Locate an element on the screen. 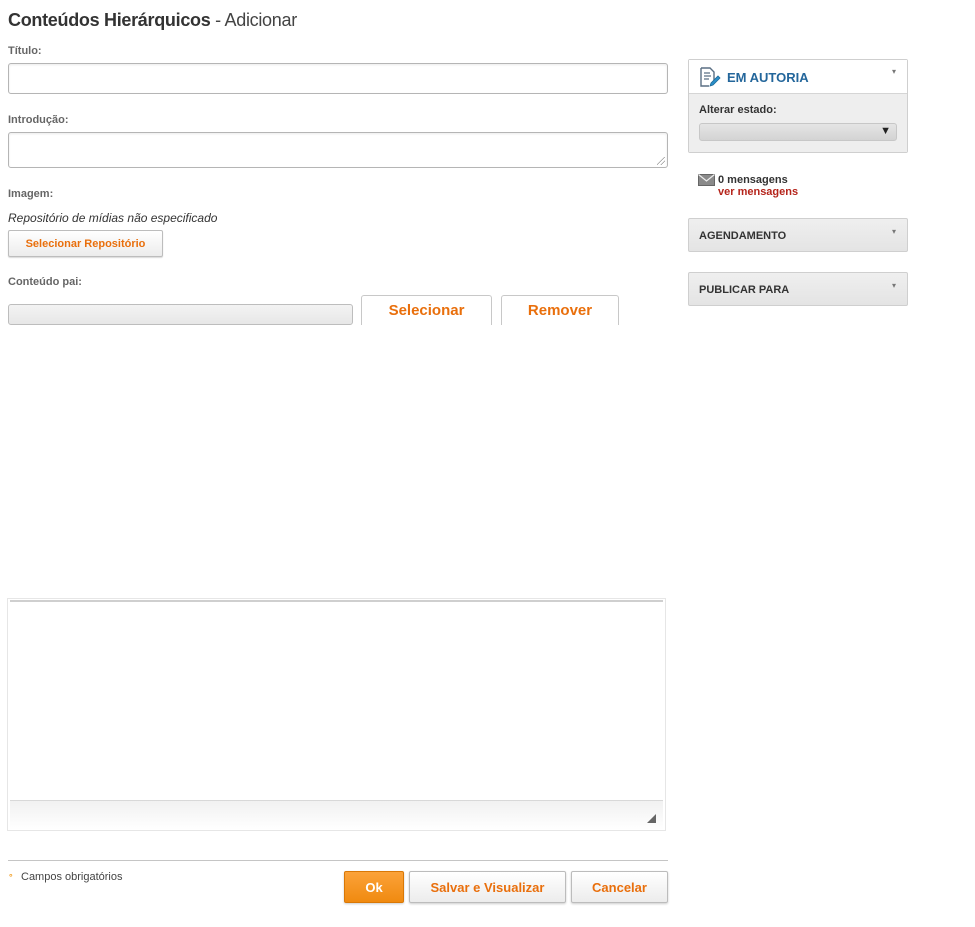 The width and height of the screenshot is (975, 927). change-state-select: ▼ is located at coordinates (798, 132).